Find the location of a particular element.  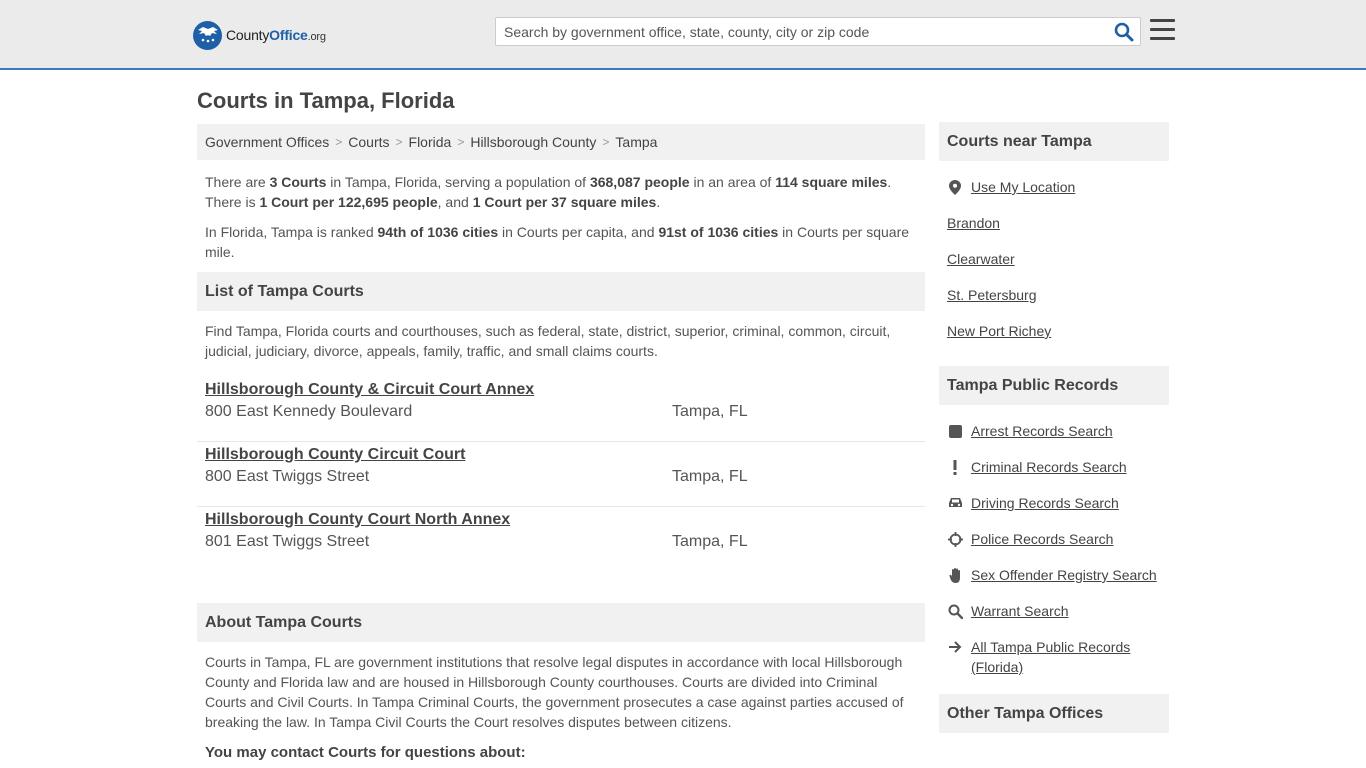

sidebar-item-brandon: Brandon is located at coordinates (1054, 223).